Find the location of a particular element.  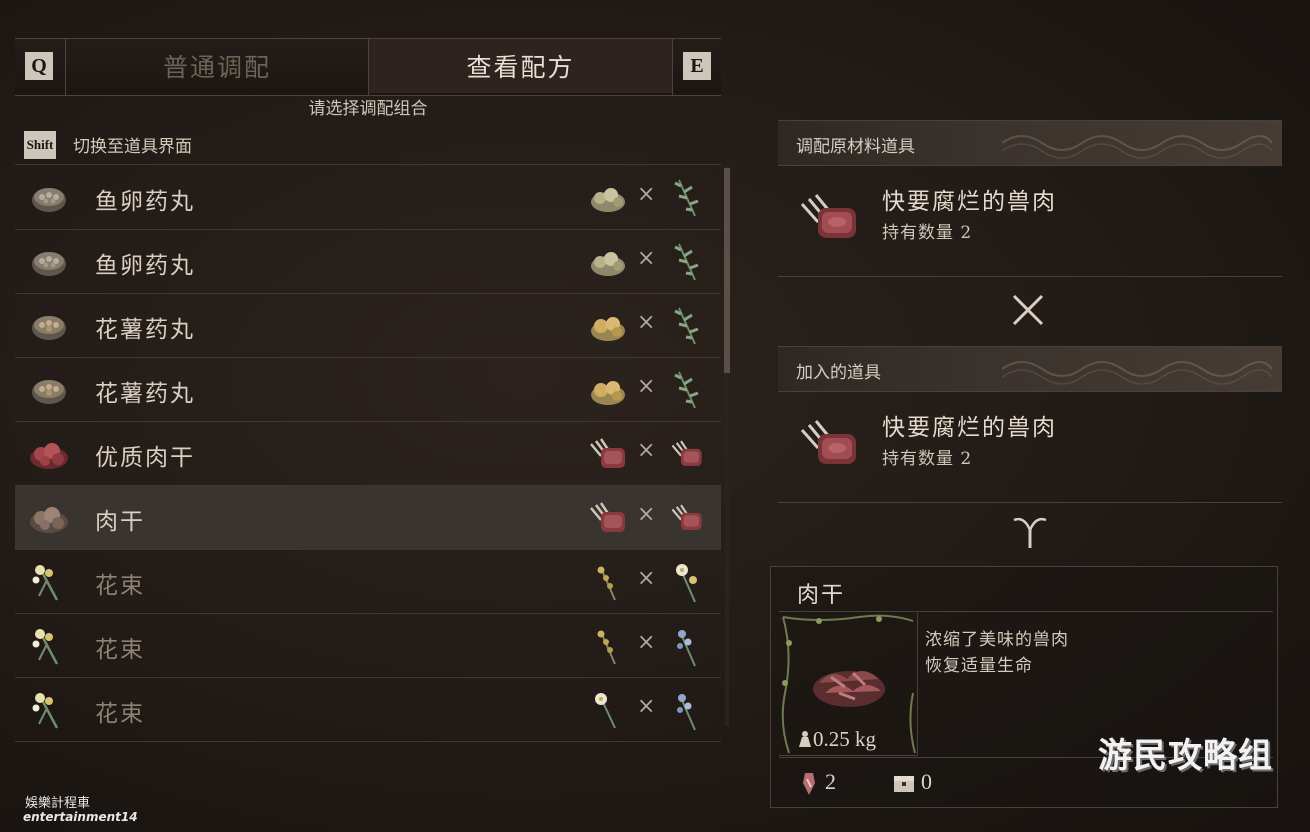

recipe-scrollbar-thumb is located at coordinates (727, 270).